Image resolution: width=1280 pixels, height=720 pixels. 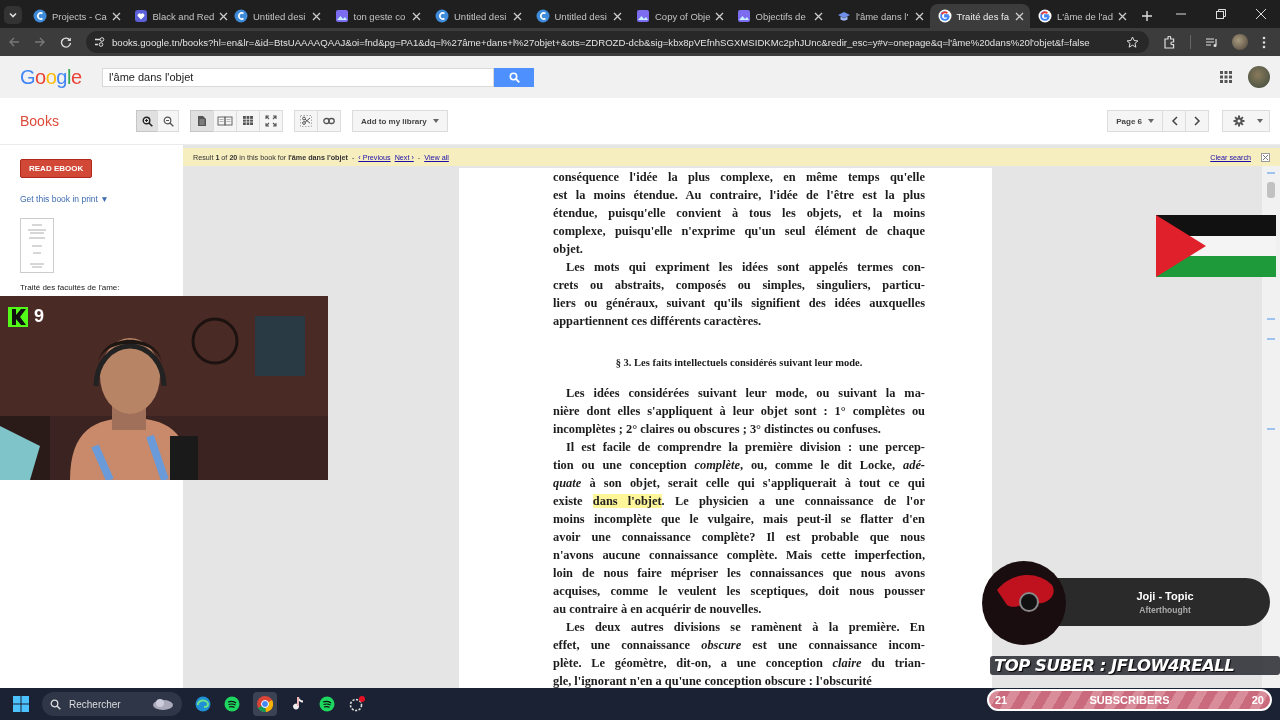 I want to click on media-control-icon, so click(x=1211, y=42).